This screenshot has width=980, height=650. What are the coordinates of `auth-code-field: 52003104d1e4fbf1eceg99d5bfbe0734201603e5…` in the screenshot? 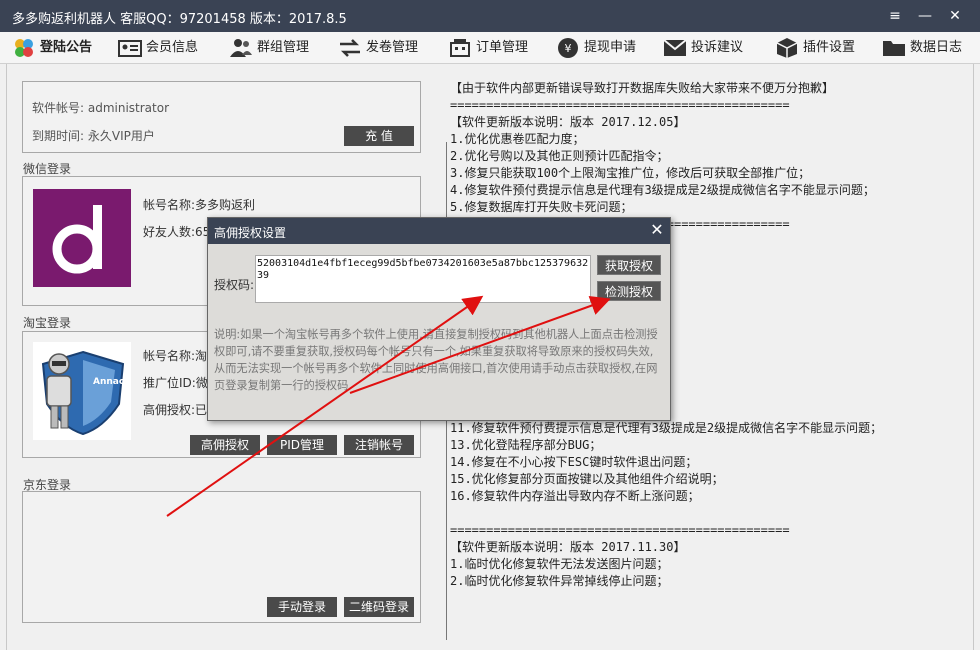 It's located at (423, 279).